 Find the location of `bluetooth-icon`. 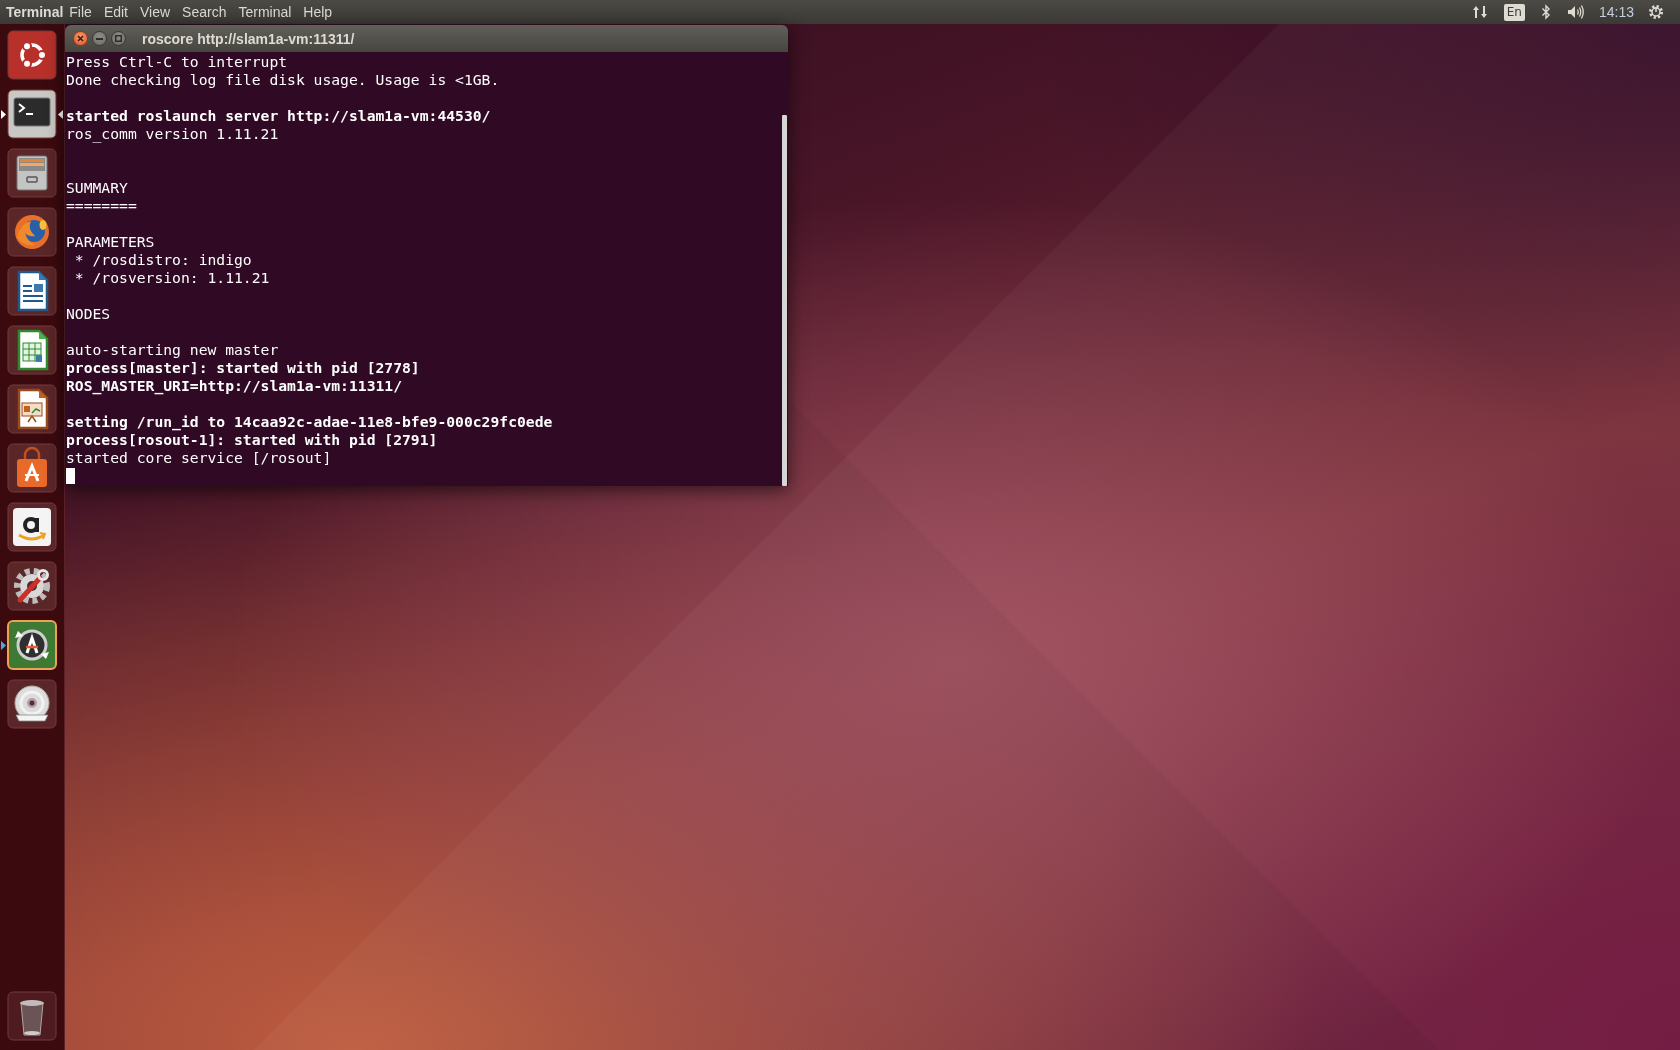

bluetooth-icon is located at coordinates (1545, 12).